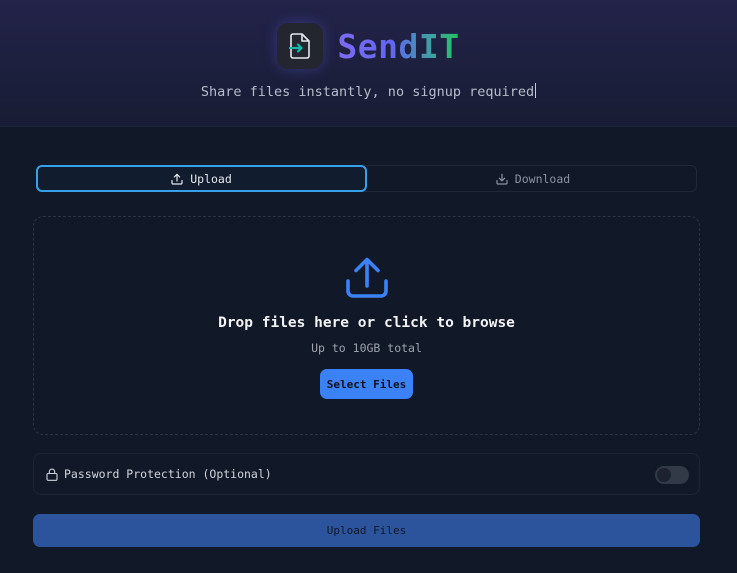 The width and height of the screenshot is (737, 573). What do you see at coordinates (664, 475) in the screenshot?
I see `toggle-knob` at bounding box center [664, 475].